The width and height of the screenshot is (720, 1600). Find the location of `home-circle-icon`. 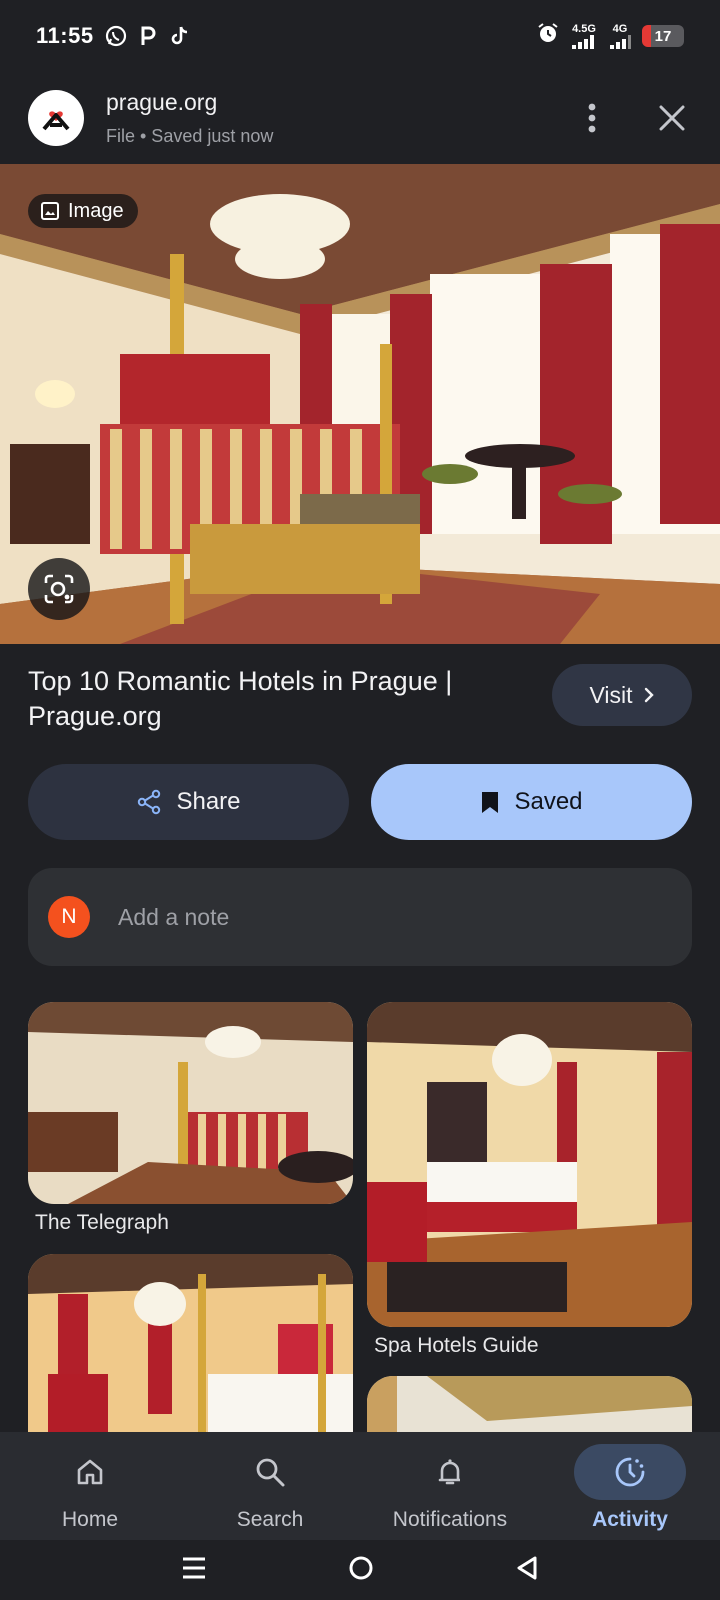

home-circle-icon is located at coordinates (361, 1567).